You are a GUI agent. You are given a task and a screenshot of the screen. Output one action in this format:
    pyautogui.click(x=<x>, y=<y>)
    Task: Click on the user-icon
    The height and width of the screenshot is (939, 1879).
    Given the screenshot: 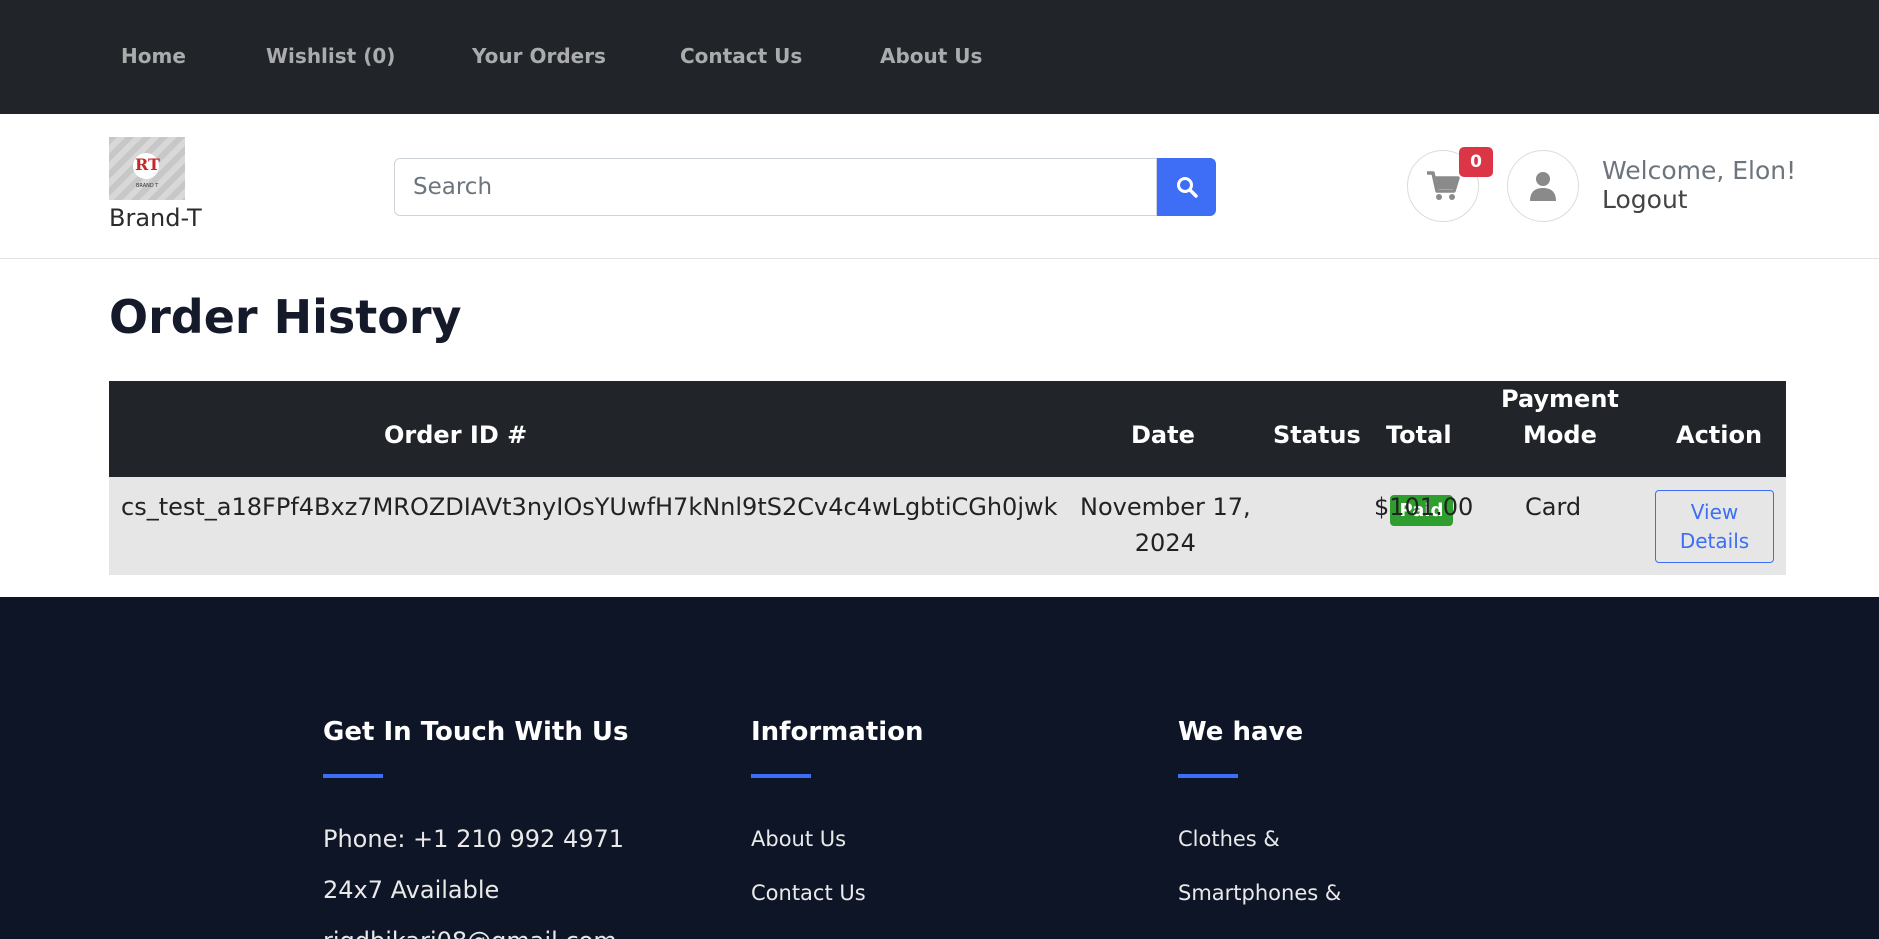 What is the action you would take?
    pyautogui.click(x=1543, y=186)
    